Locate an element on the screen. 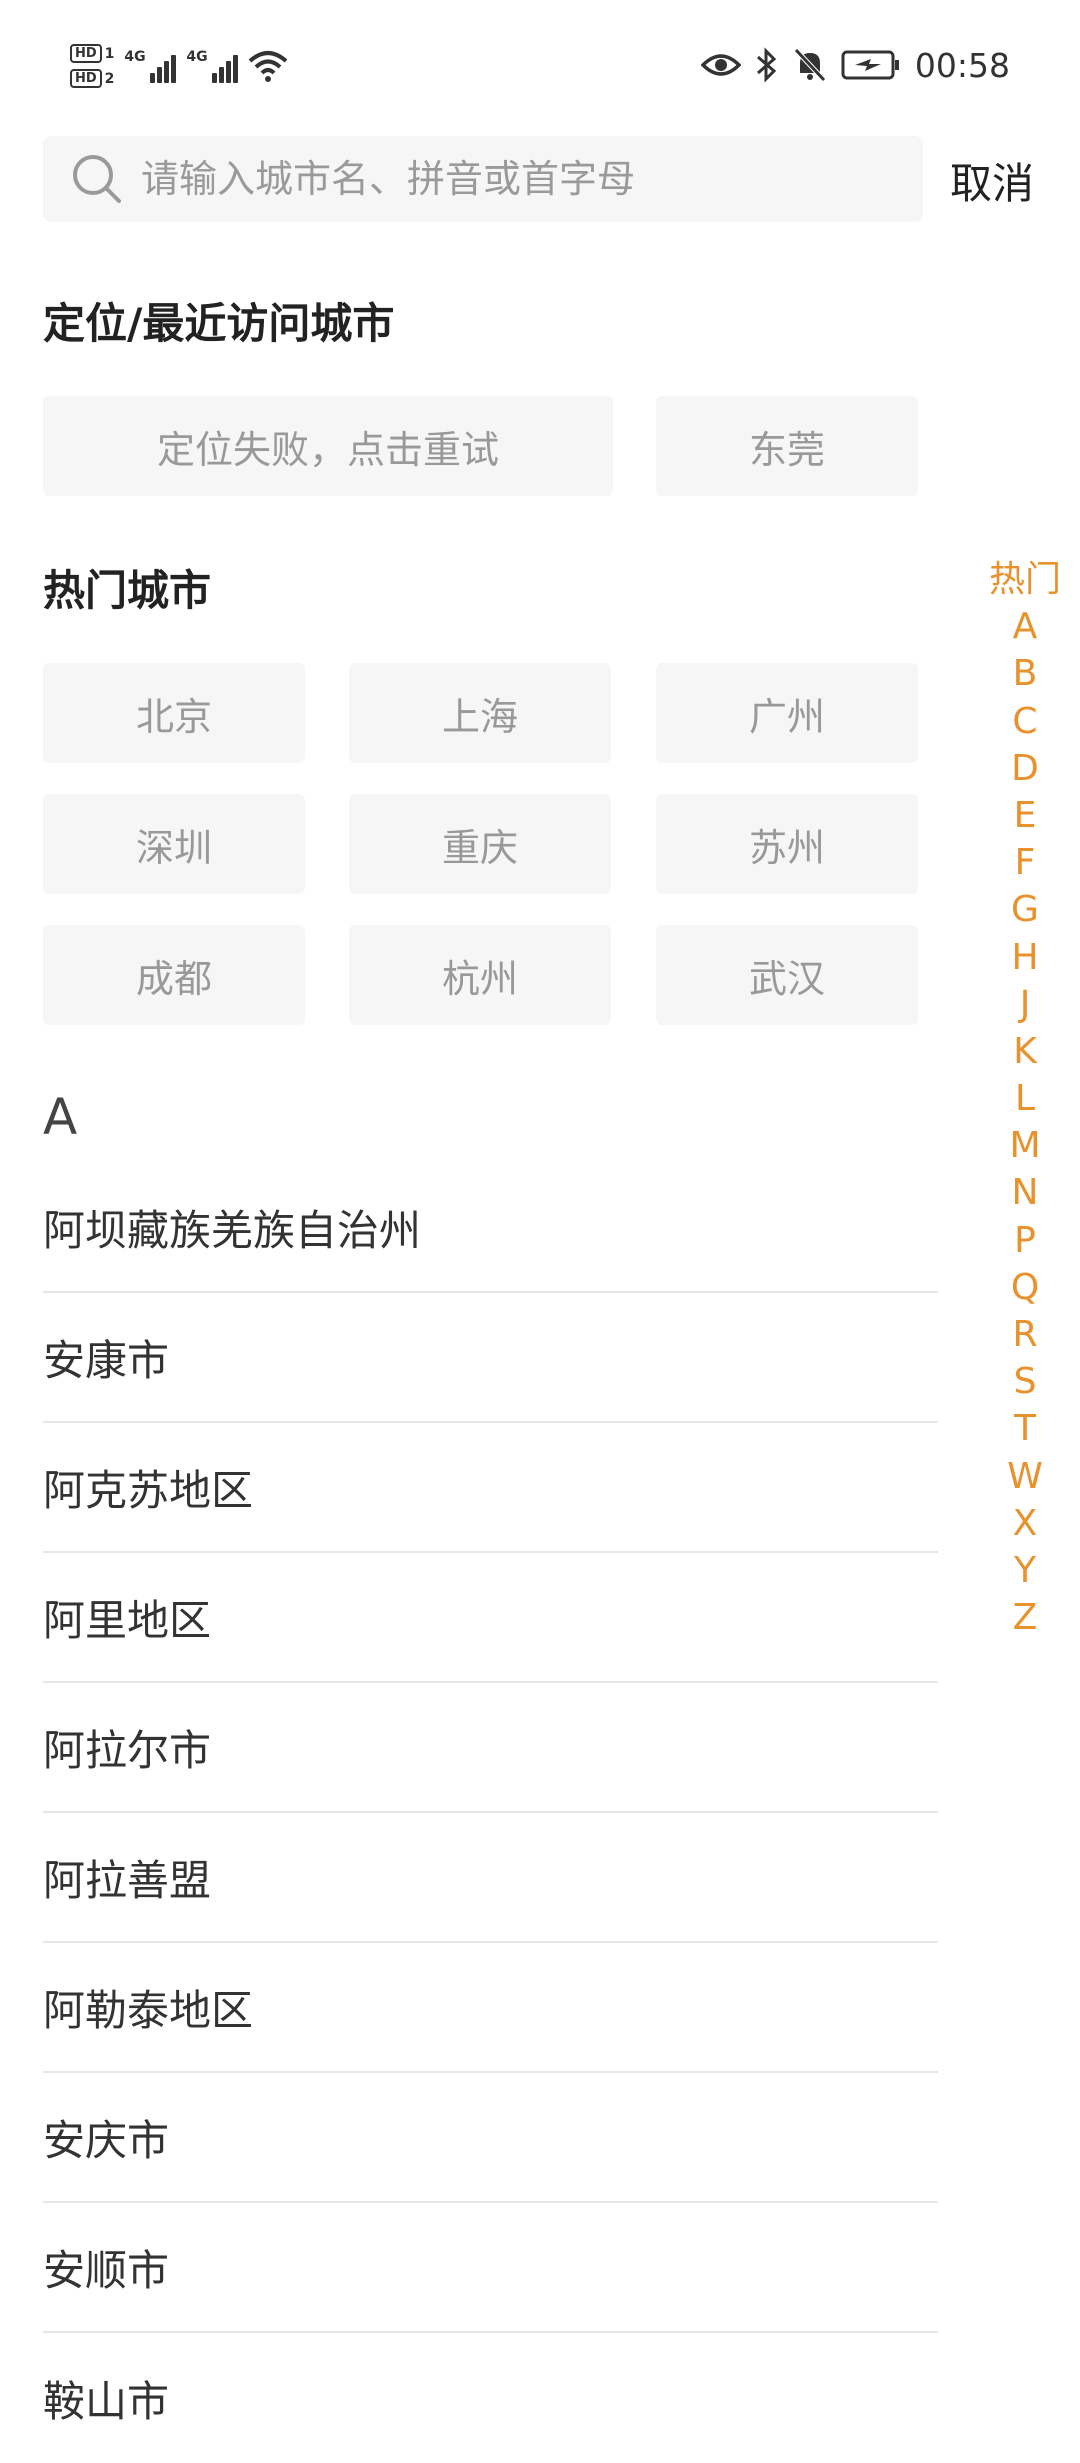 The width and height of the screenshot is (1080, 2463). index-item-x: X is located at coordinates (1025, 1523).